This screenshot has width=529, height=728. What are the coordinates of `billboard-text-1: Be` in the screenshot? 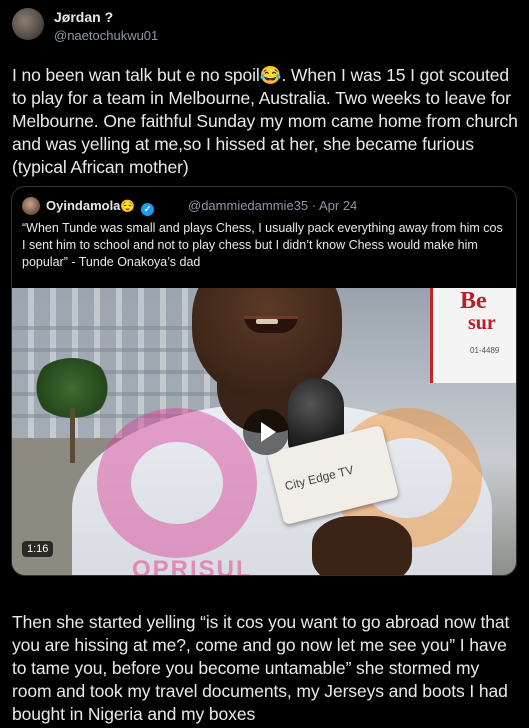 It's located at (473, 301).